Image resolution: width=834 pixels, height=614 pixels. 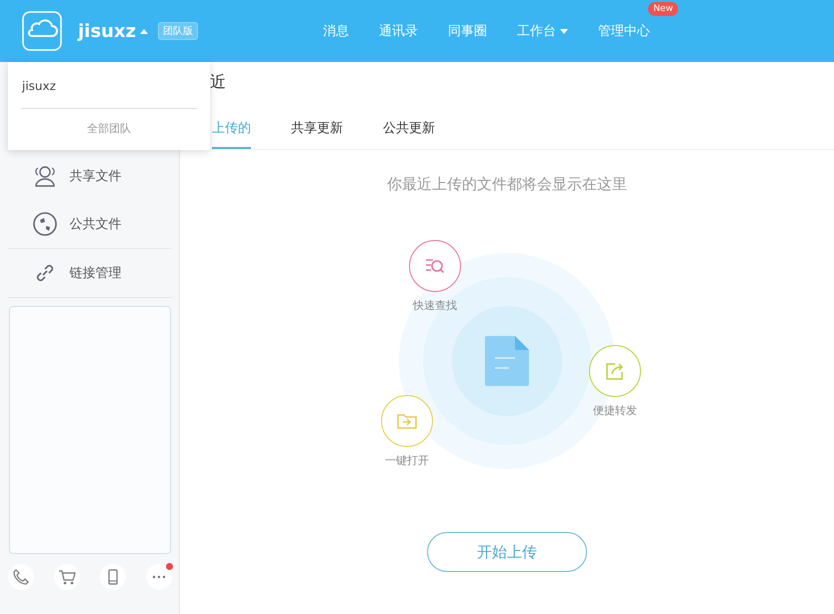 I want to click on page-title: 近, so click(x=218, y=82).